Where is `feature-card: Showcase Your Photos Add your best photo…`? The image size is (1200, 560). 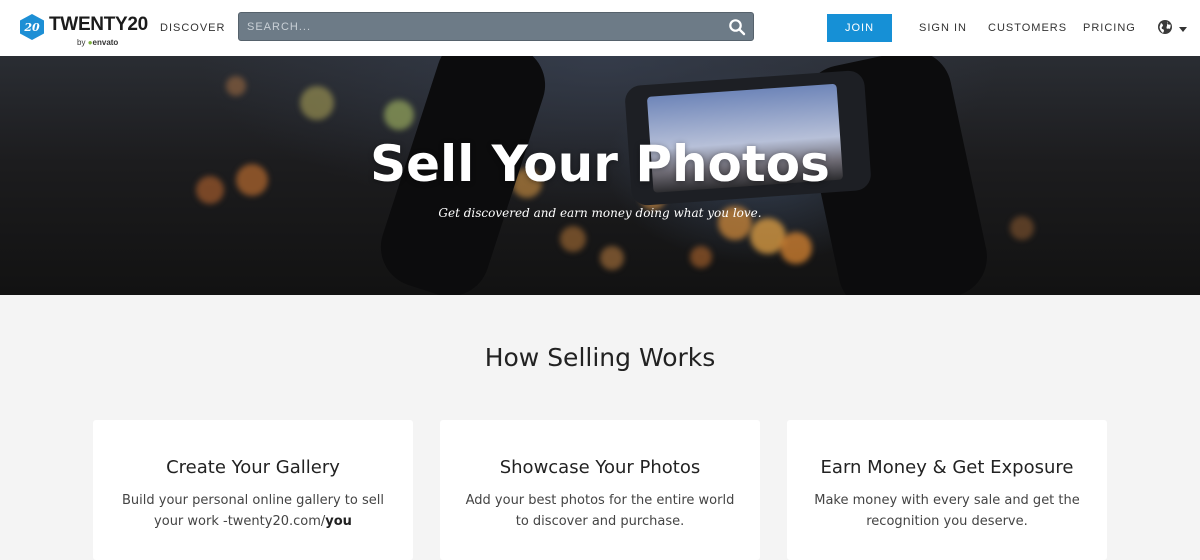
feature-card: Showcase Your Photos Add your best photo… is located at coordinates (600, 490).